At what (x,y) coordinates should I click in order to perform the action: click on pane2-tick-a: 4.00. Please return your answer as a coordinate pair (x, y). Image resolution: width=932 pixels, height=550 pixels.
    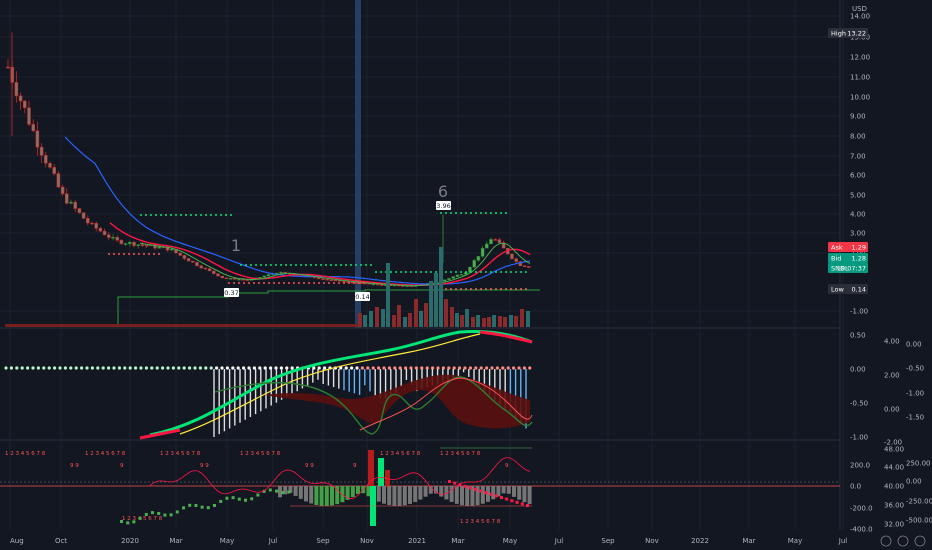
    Looking at the image, I should click on (892, 342).